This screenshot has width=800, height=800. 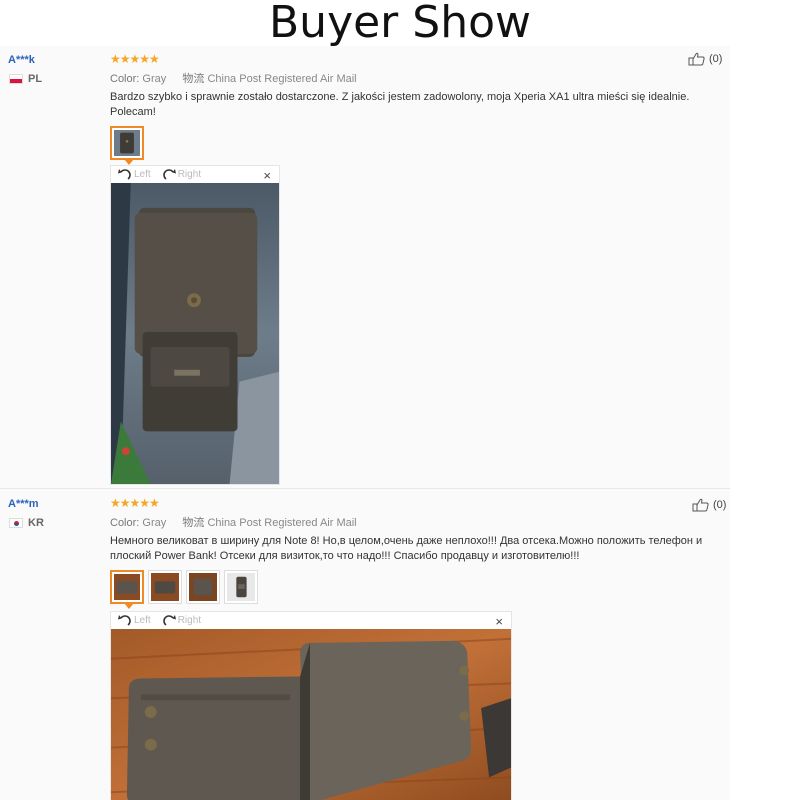 I want to click on review-divider, so click(x=365, y=488).